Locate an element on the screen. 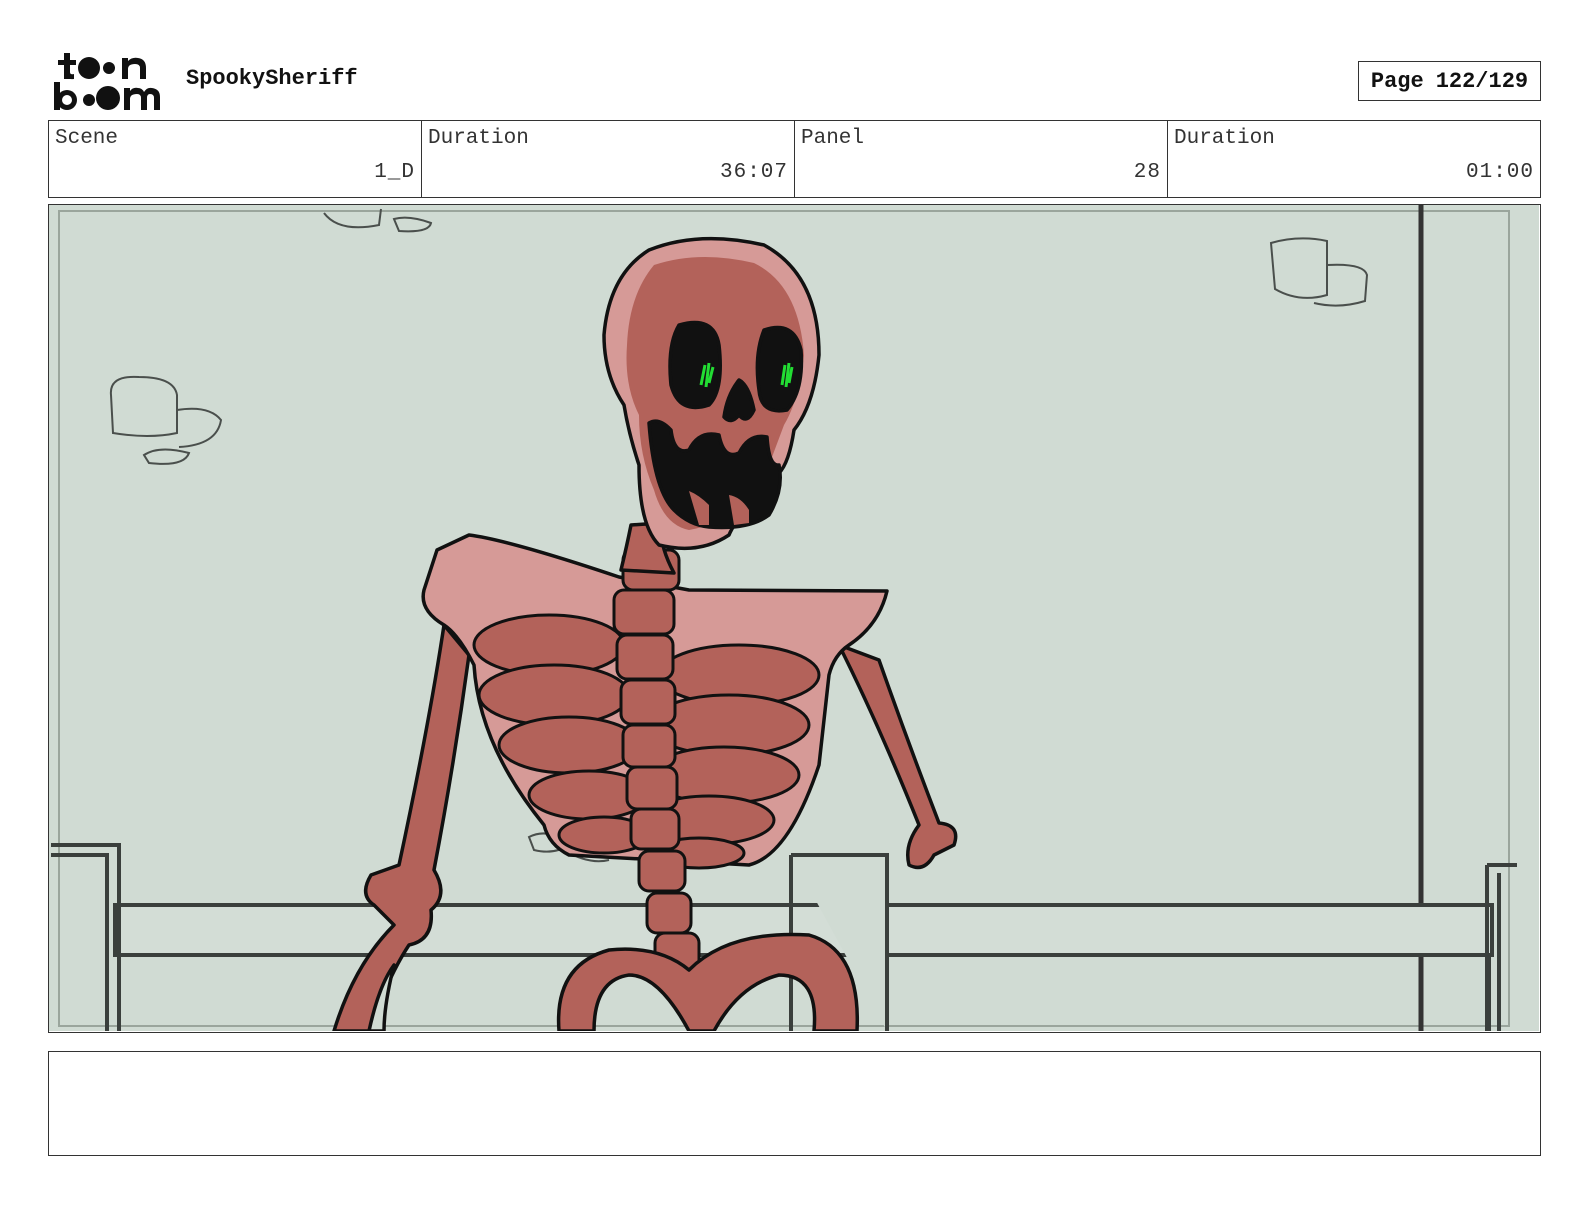 Image resolution: width=1584 pixels, height=1224 pixels. page-label: Page is located at coordinates (1397, 81).